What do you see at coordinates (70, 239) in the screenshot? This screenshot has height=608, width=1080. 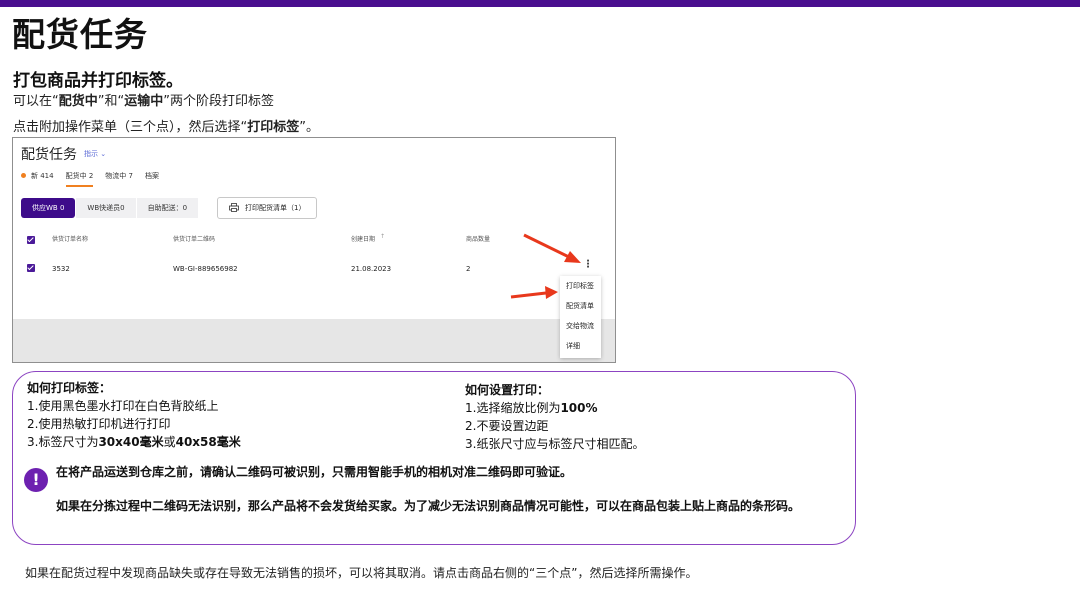 I see `col-header-order-name: 供货订单名称` at bounding box center [70, 239].